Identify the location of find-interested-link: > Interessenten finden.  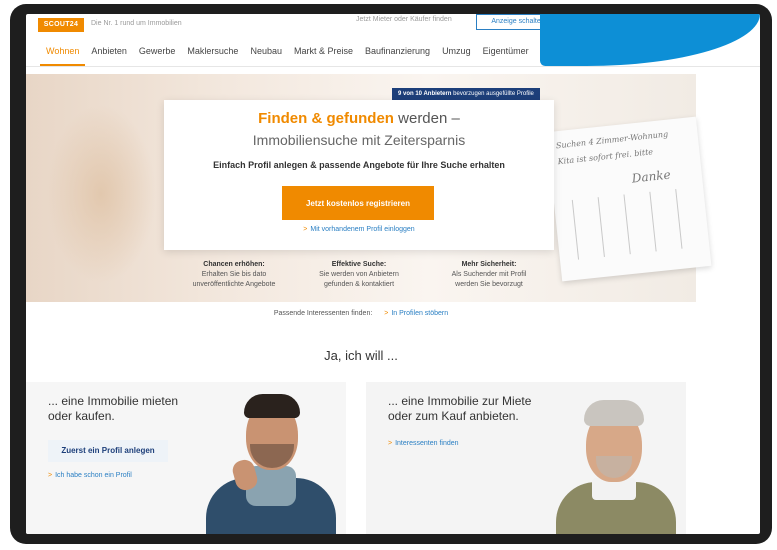
(423, 443).